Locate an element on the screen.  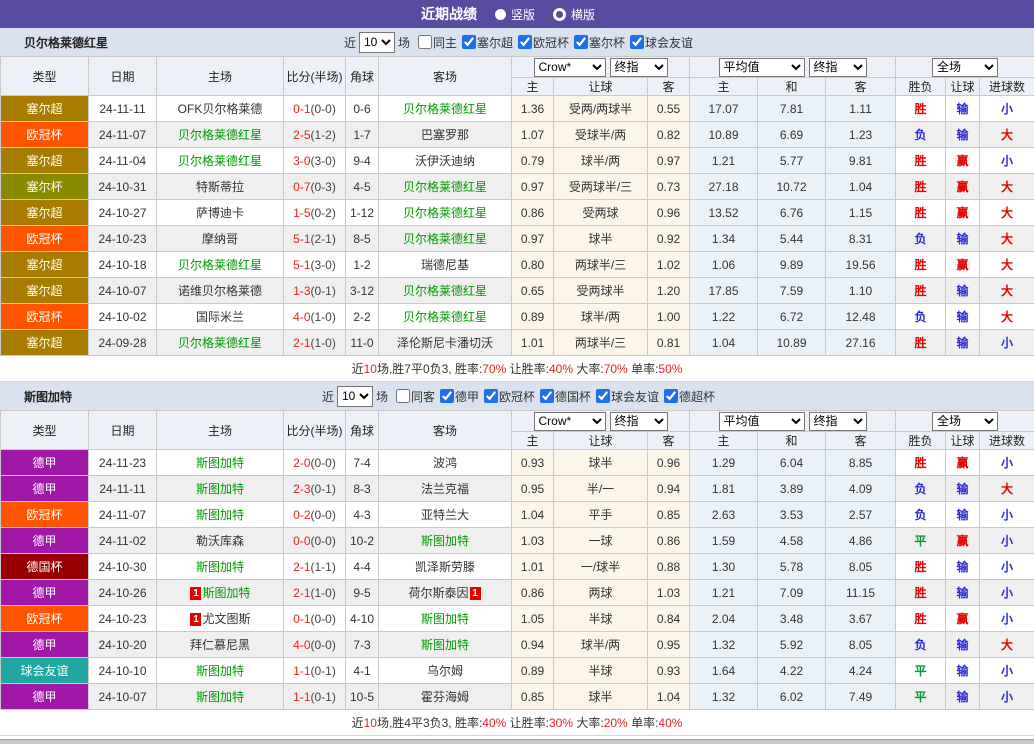
score: 3-0(3-0) is located at coordinates (315, 161).